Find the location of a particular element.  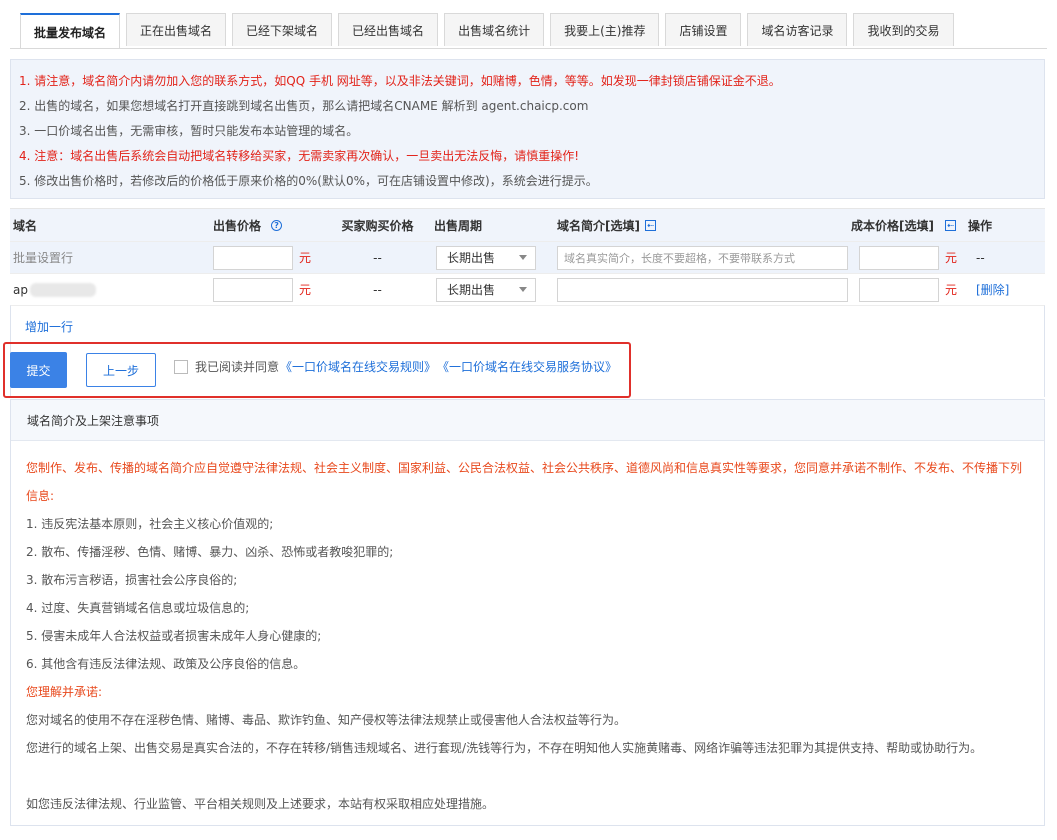

header-cost: 成本价格[选填] ⇠ is located at coordinates (909, 225).